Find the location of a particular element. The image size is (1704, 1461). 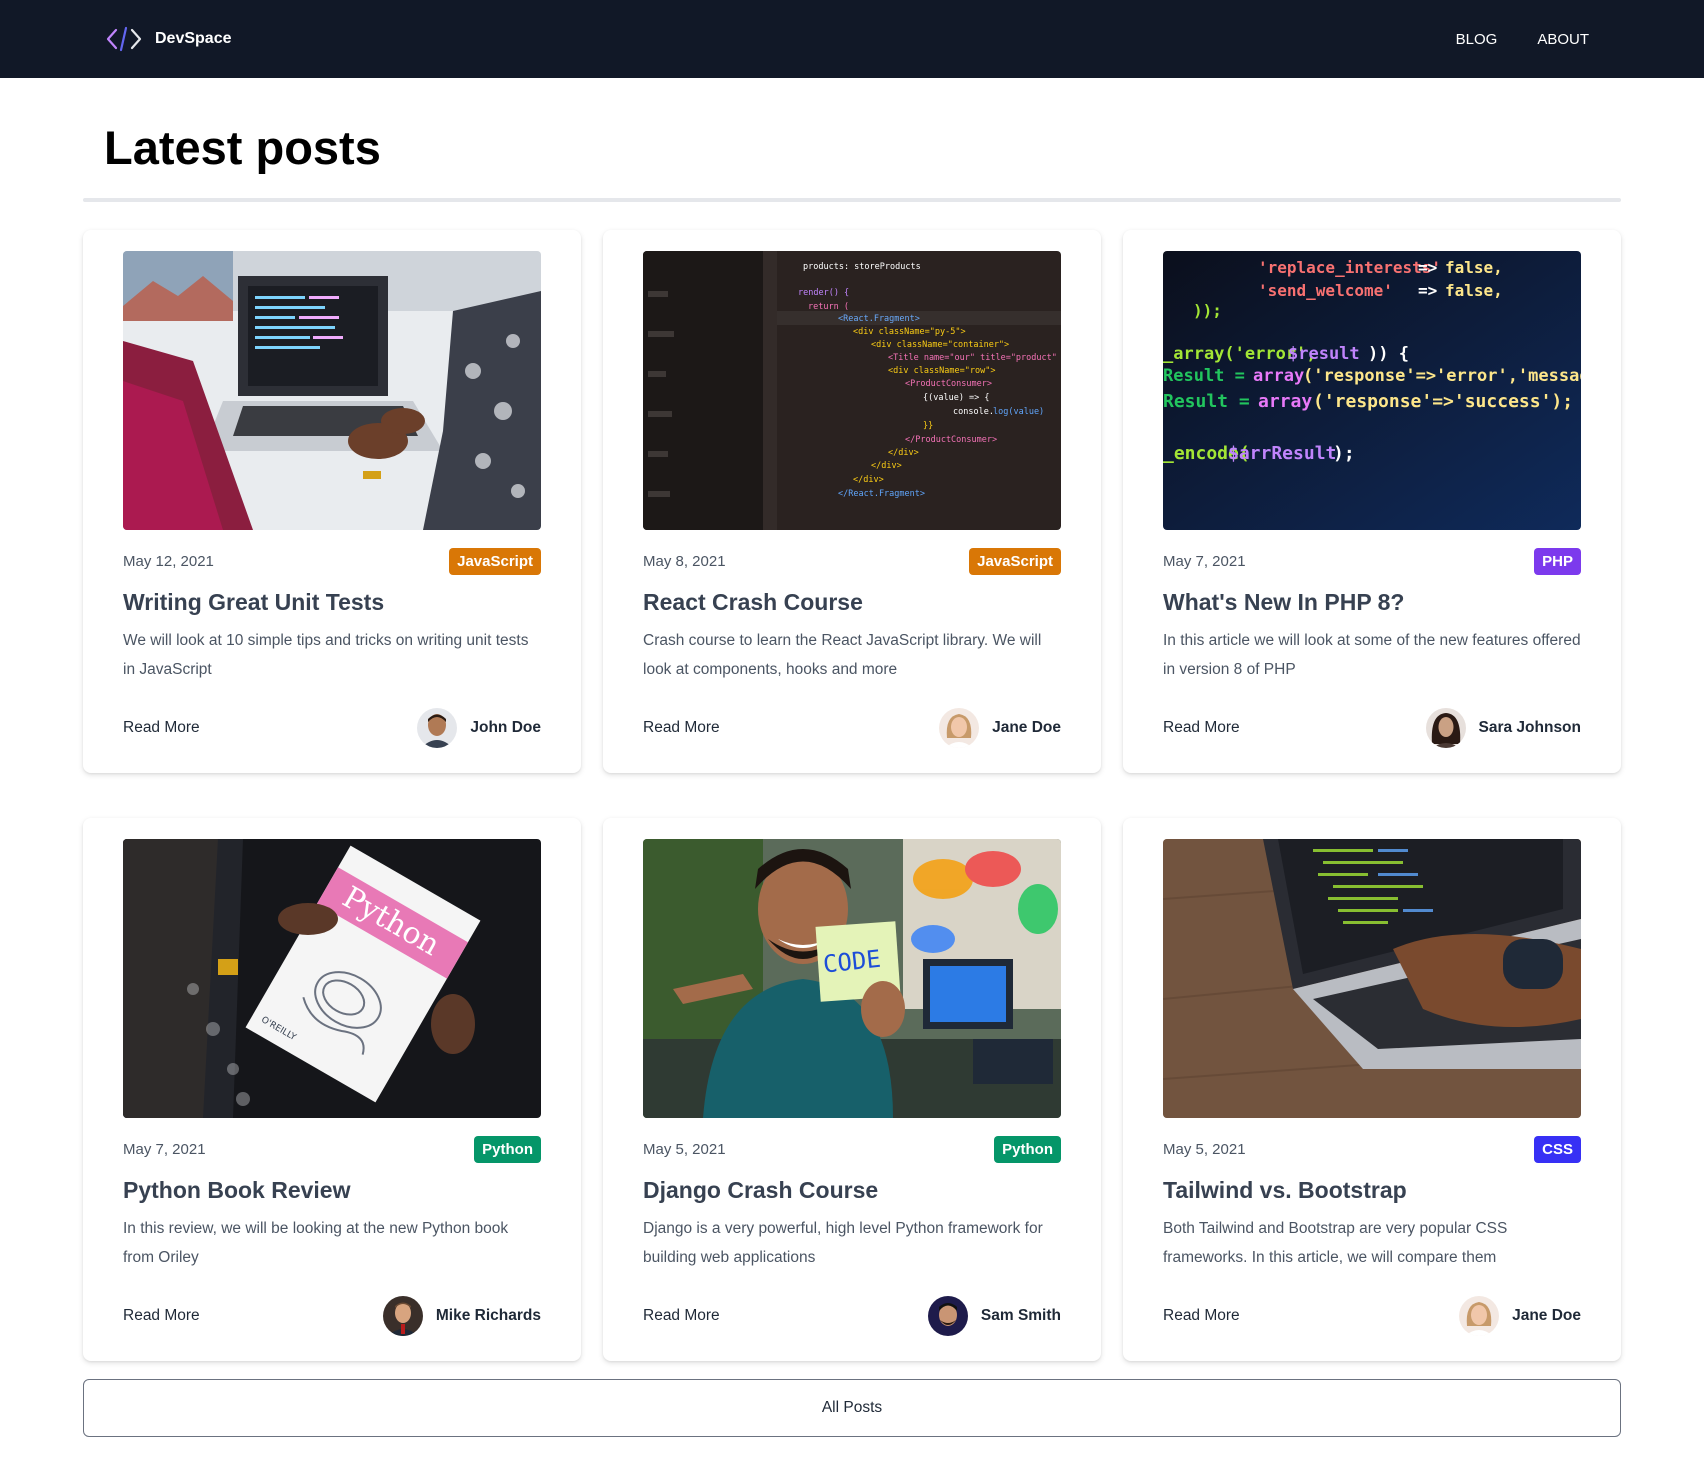

author-name: John Doe is located at coordinates (505, 727).